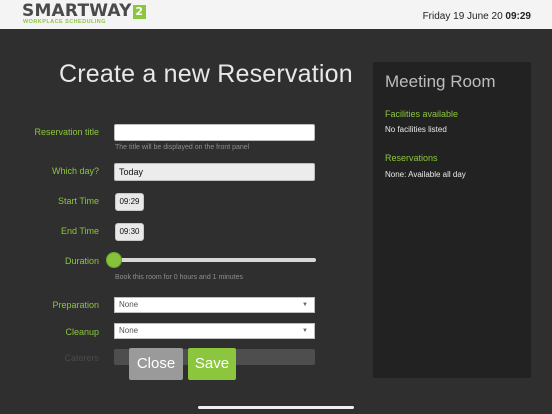 This screenshot has width=552, height=414. I want to click on reservations-heading: Reservations, so click(411, 158).